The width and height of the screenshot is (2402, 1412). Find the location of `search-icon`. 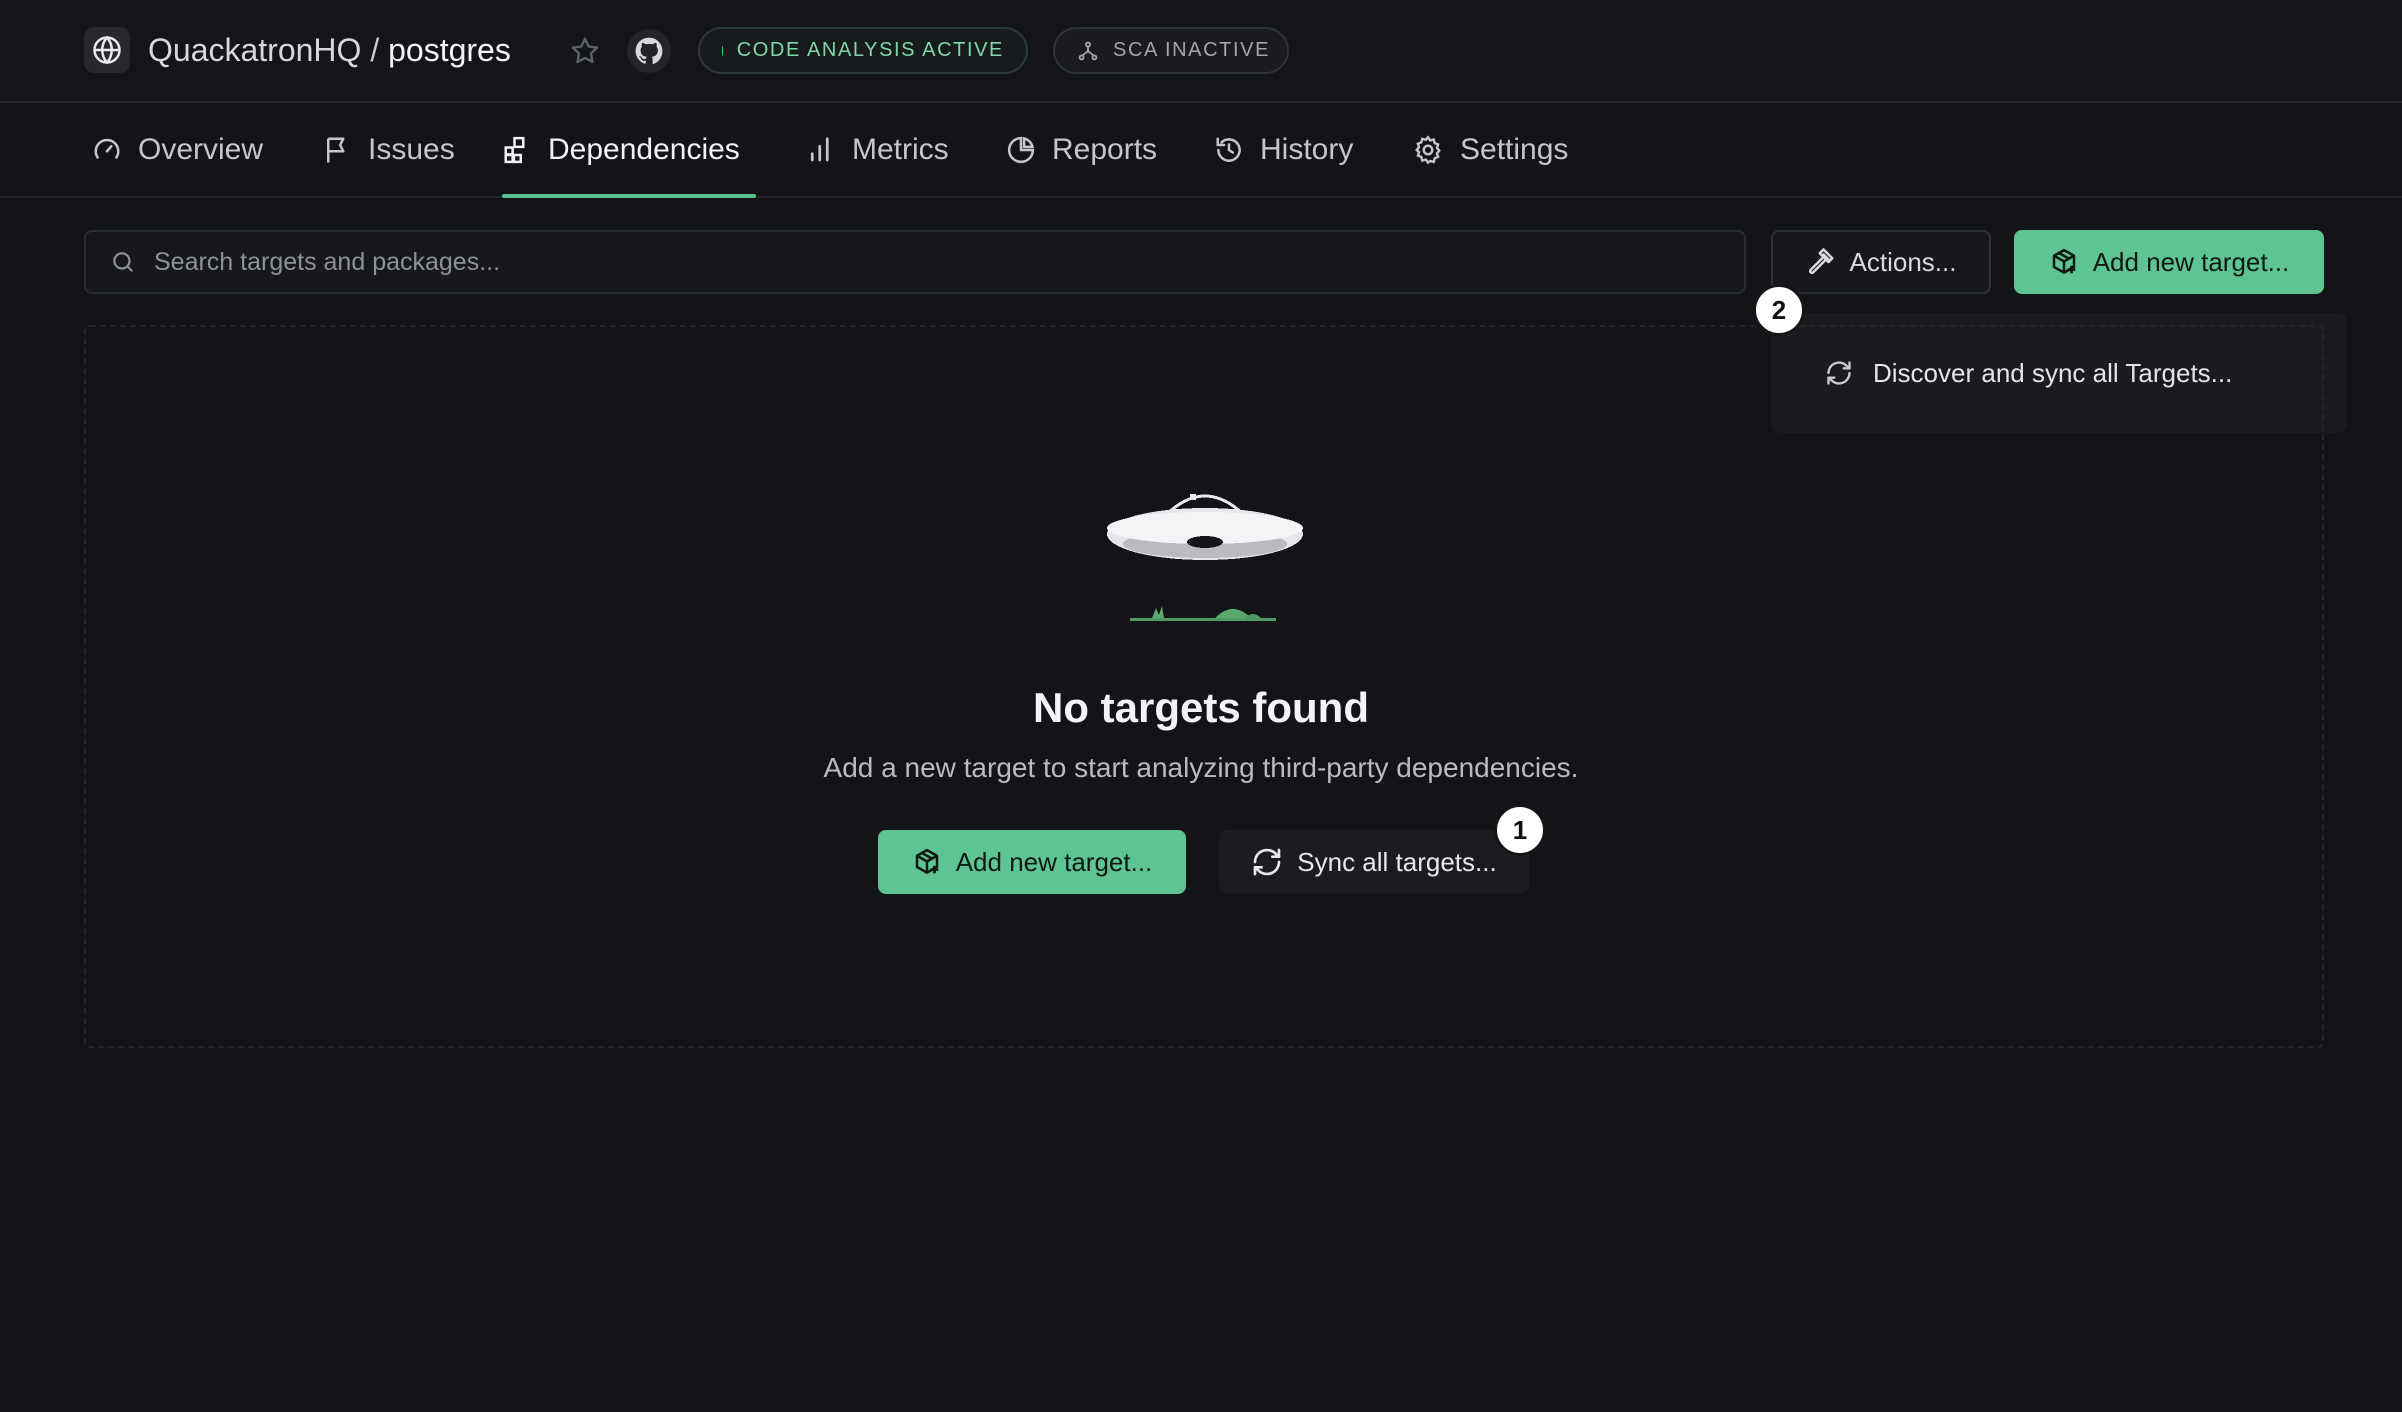

search-icon is located at coordinates (123, 262).